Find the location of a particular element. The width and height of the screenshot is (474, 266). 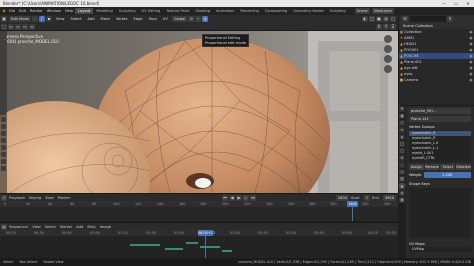

xray-icon: ▢ is located at coordinates (372, 19).